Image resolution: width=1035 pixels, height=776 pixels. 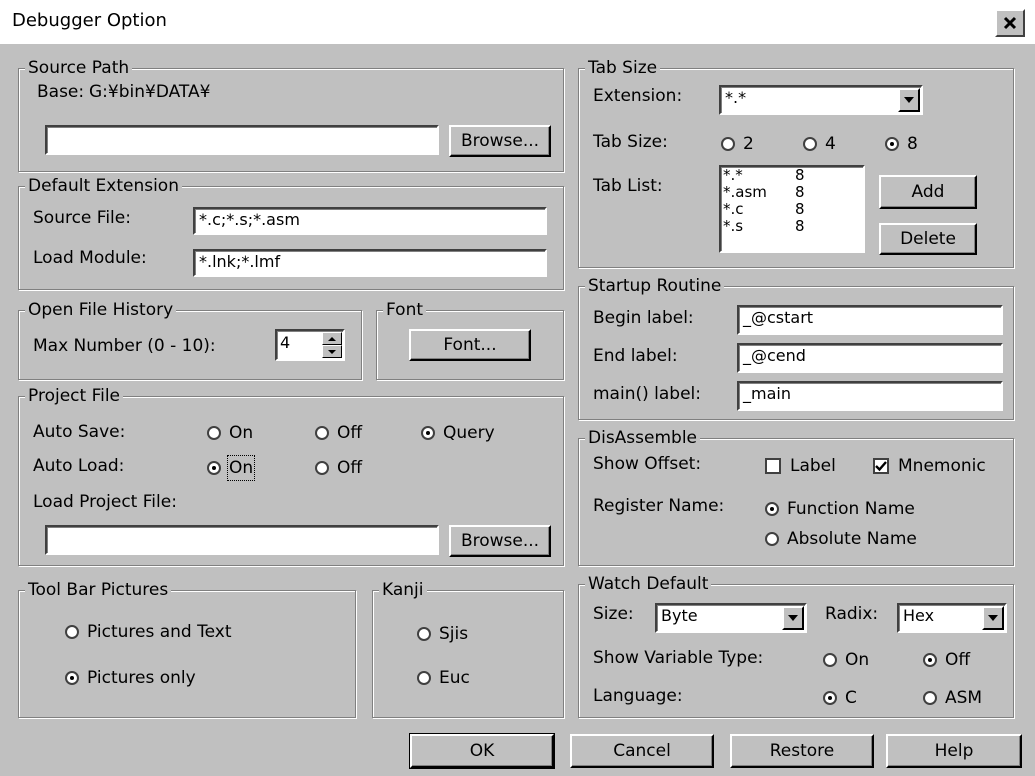 I want to click on open-file-history-group: Open File History Max Number (0 - 10): 4, so click(x=190, y=339).